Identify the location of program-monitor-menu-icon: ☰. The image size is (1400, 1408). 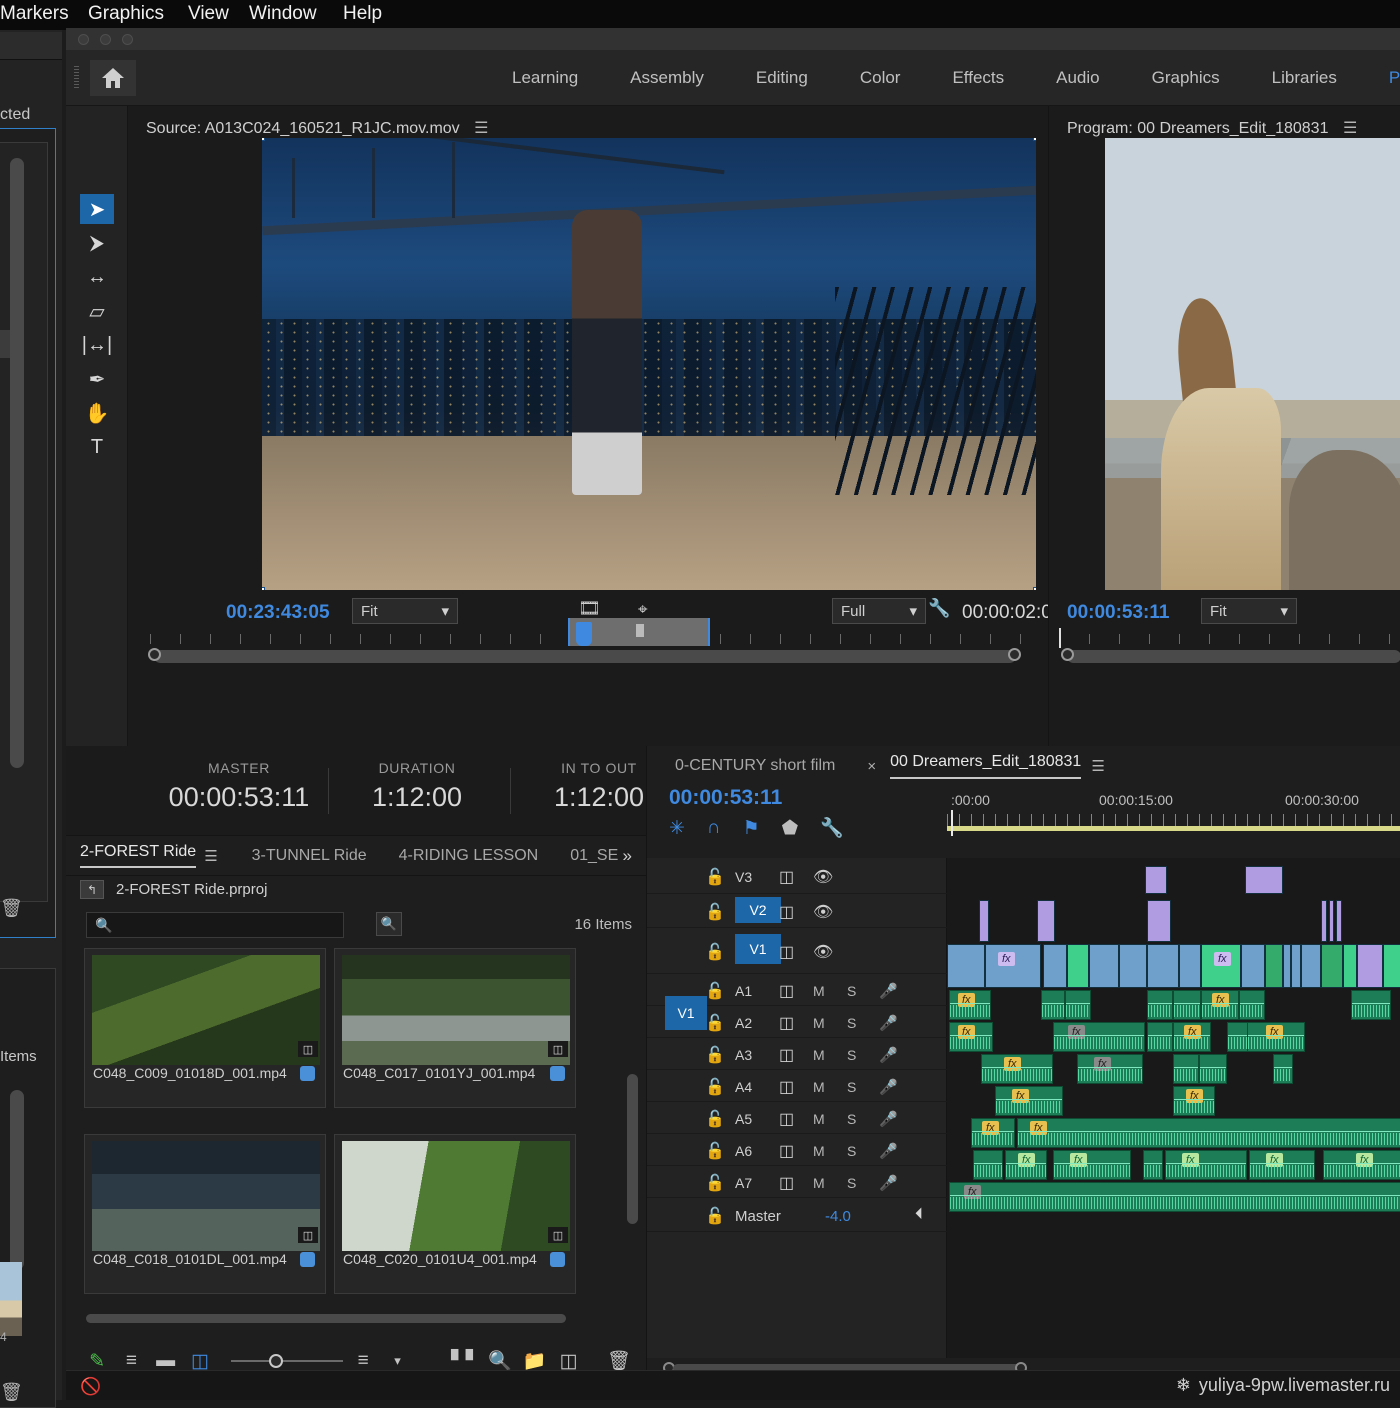
(1350, 128).